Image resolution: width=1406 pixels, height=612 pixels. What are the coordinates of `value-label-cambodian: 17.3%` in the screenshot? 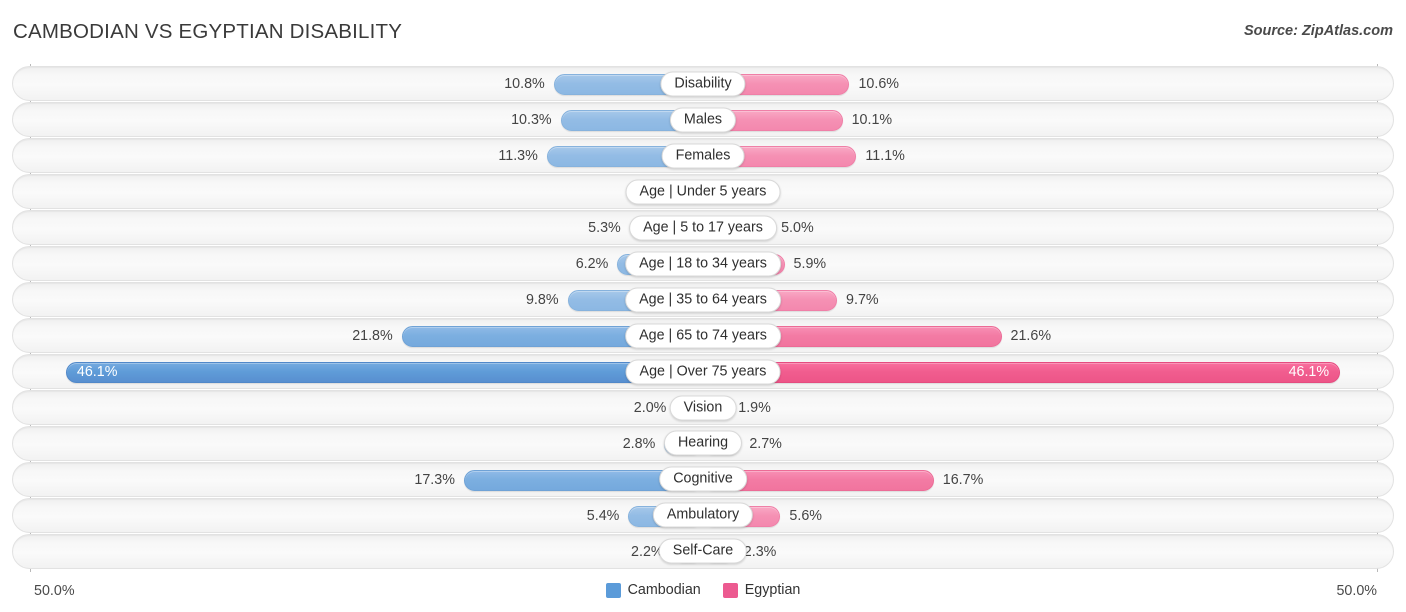 It's located at (434, 479).